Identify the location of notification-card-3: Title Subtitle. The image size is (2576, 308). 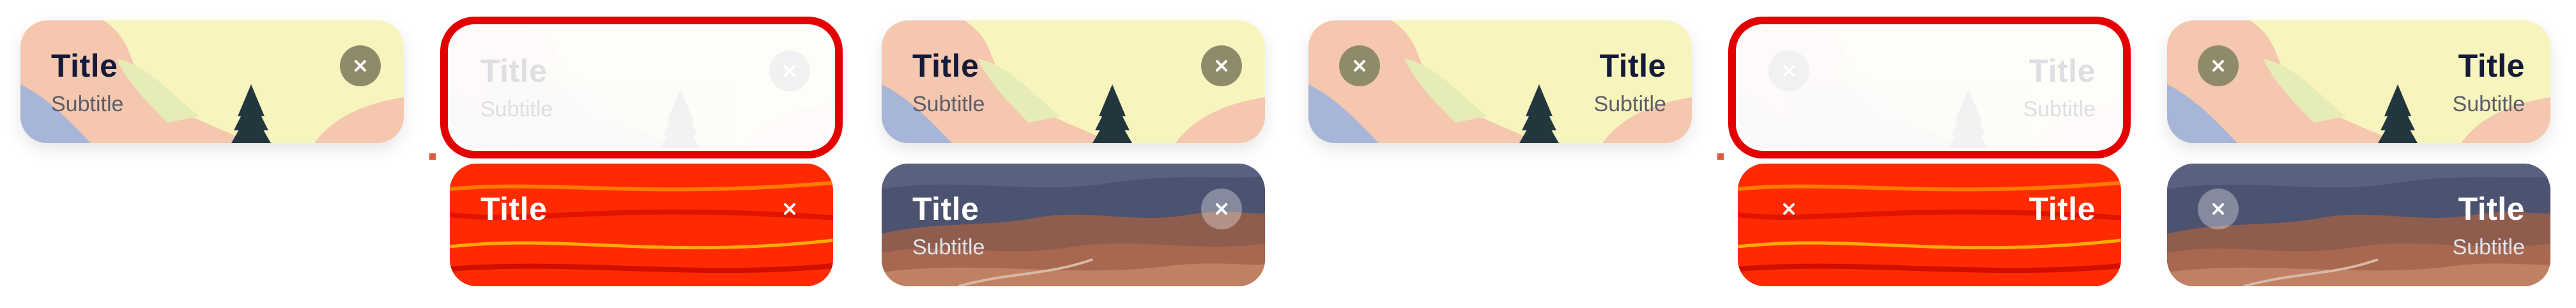
(1073, 81).